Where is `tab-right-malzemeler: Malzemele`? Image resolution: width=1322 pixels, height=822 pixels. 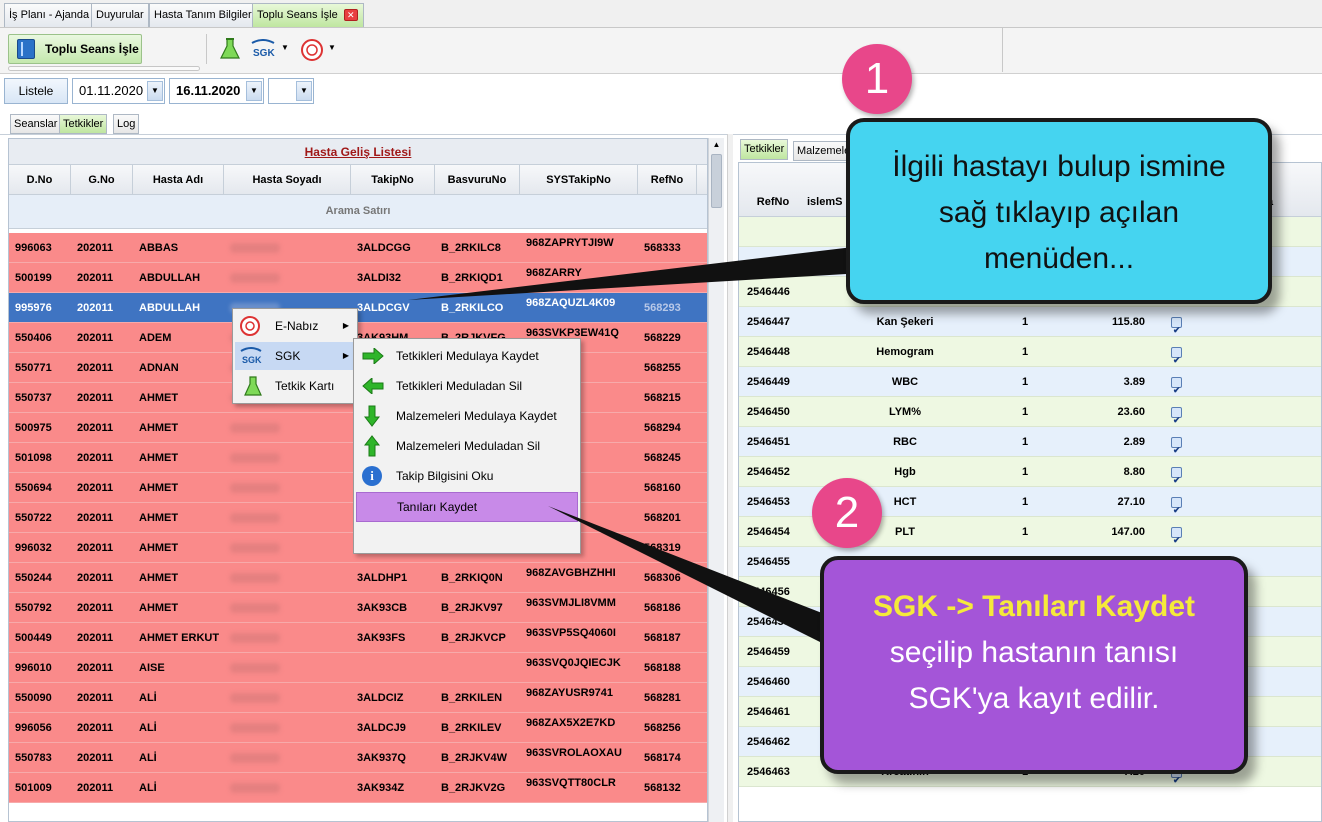 tab-right-malzemeler: Malzemele is located at coordinates (821, 151).